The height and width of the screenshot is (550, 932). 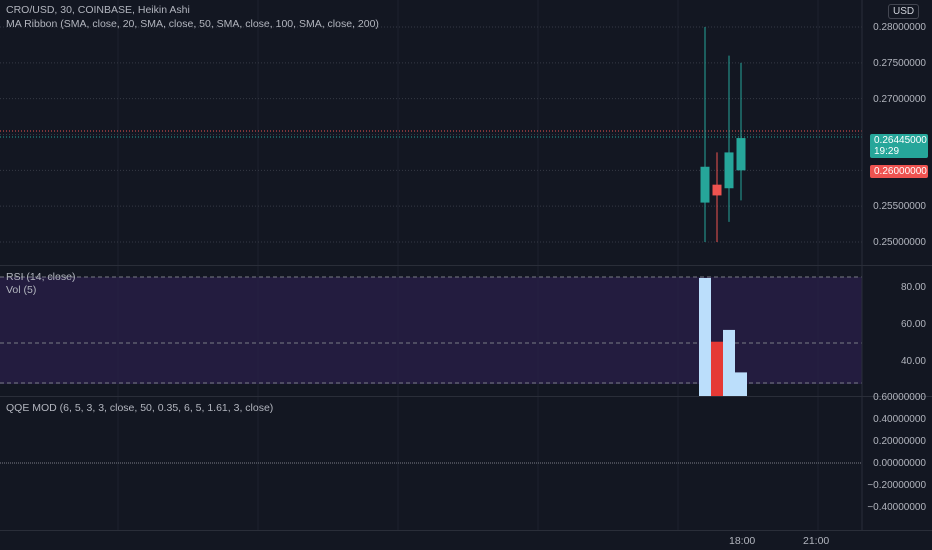 What do you see at coordinates (899, 397) in the screenshot?
I see `qqe-tick: 0.60000000` at bounding box center [899, 397].